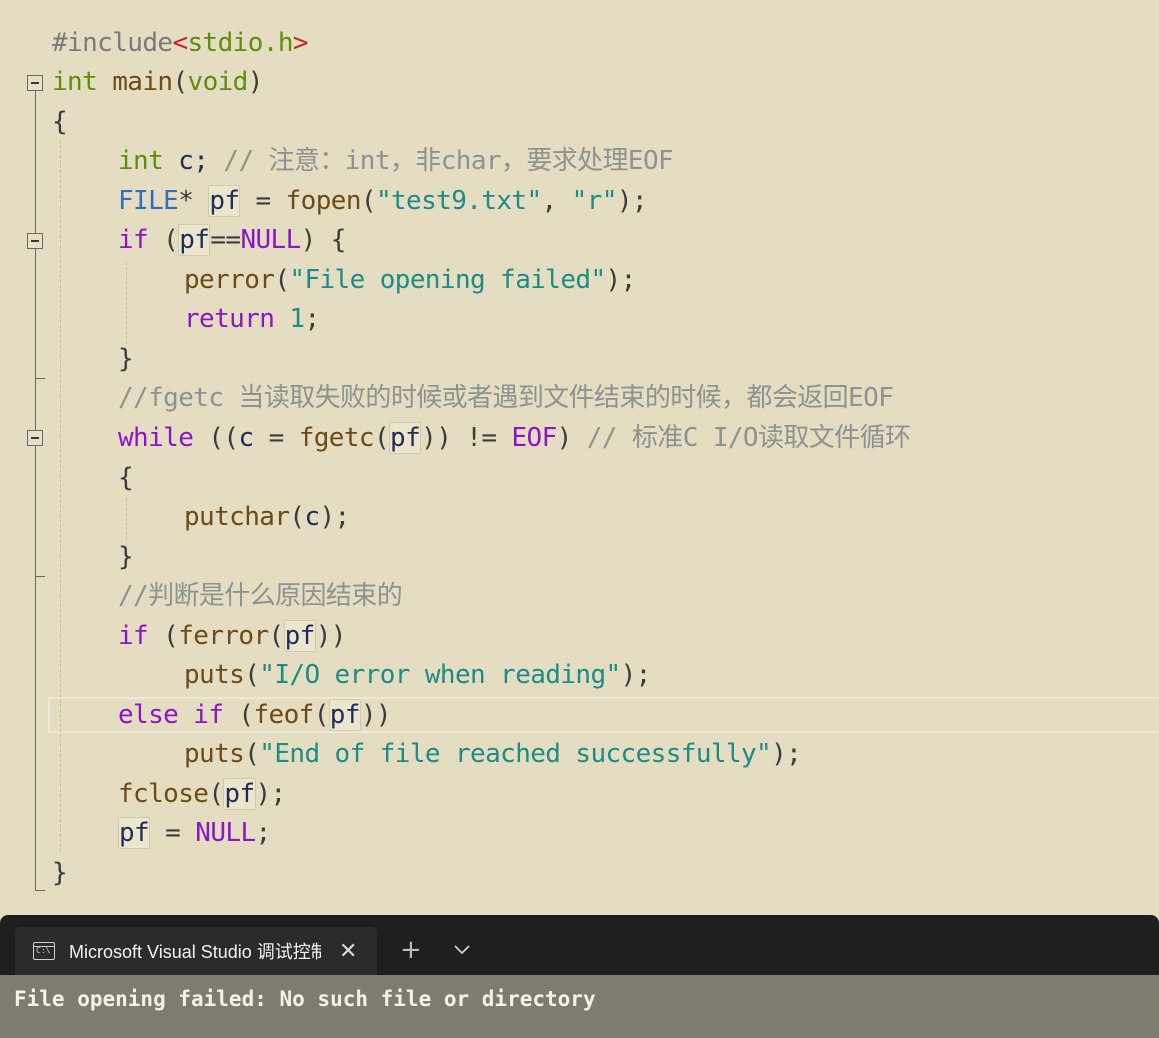 This screenshot has height=1038, width=1159. I want to click on code-line-15: //判断是什么原因结束的, so click(260, 596).